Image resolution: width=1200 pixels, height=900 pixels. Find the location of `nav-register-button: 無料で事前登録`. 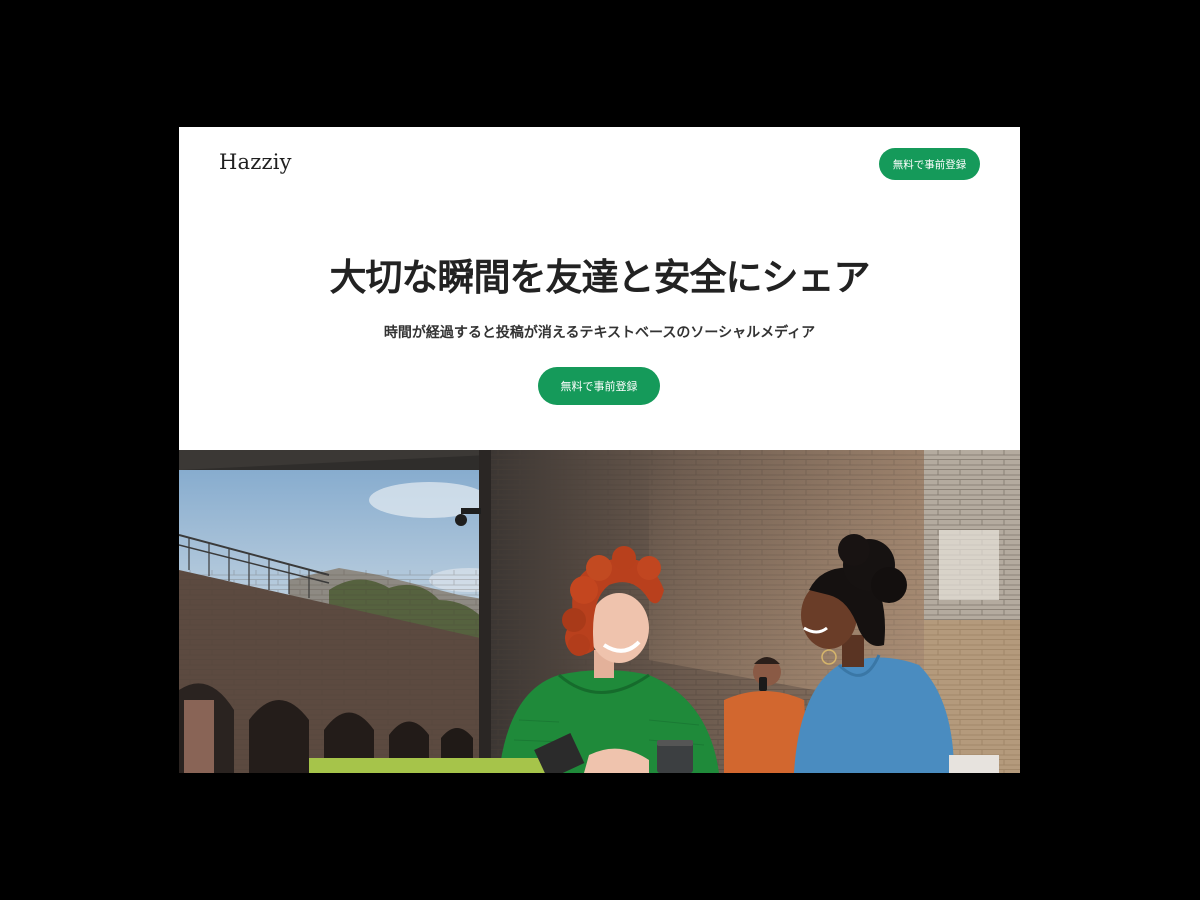

nav-register-button: 無料で事前登録 is located at coordinates (929, 164).